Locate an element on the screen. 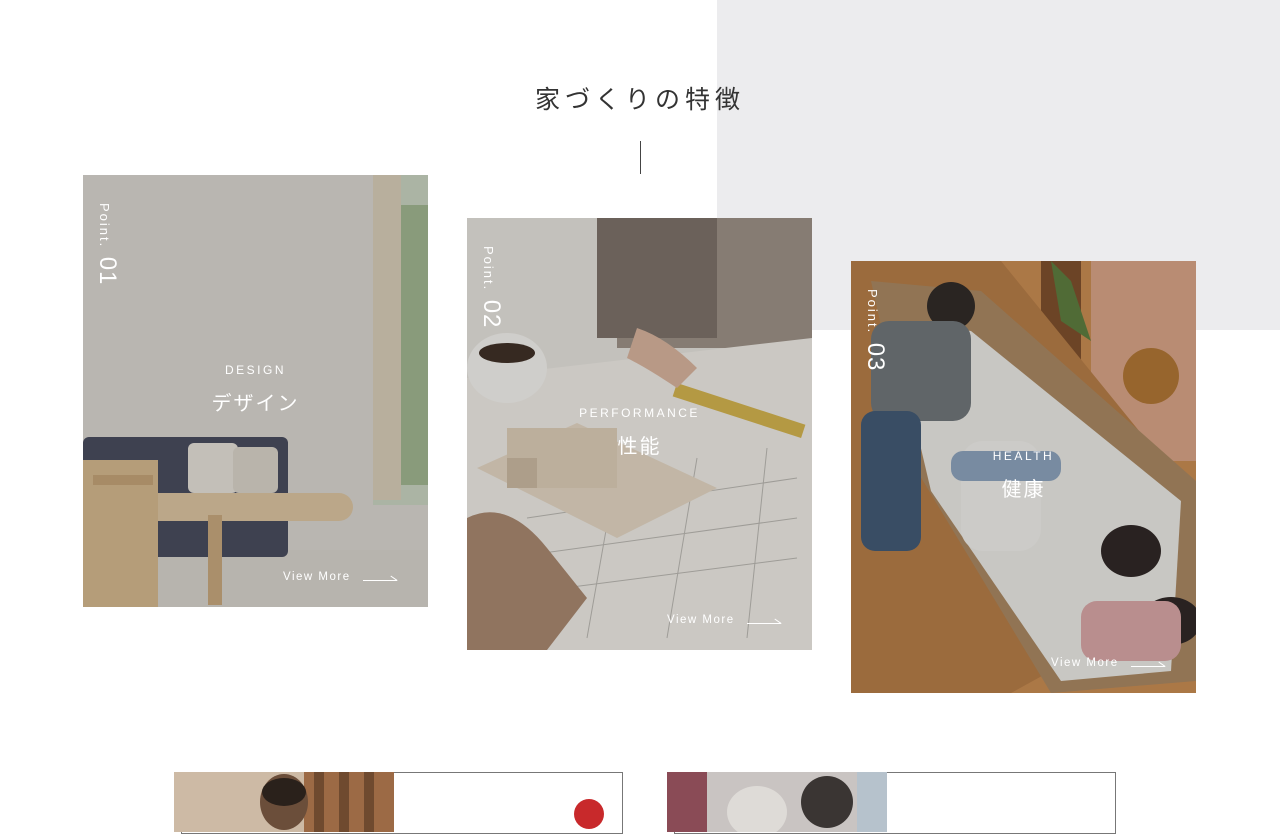 The height and width of the screenshot is (834, 1280). point-number: 03 is located at coordinates (875, 357).